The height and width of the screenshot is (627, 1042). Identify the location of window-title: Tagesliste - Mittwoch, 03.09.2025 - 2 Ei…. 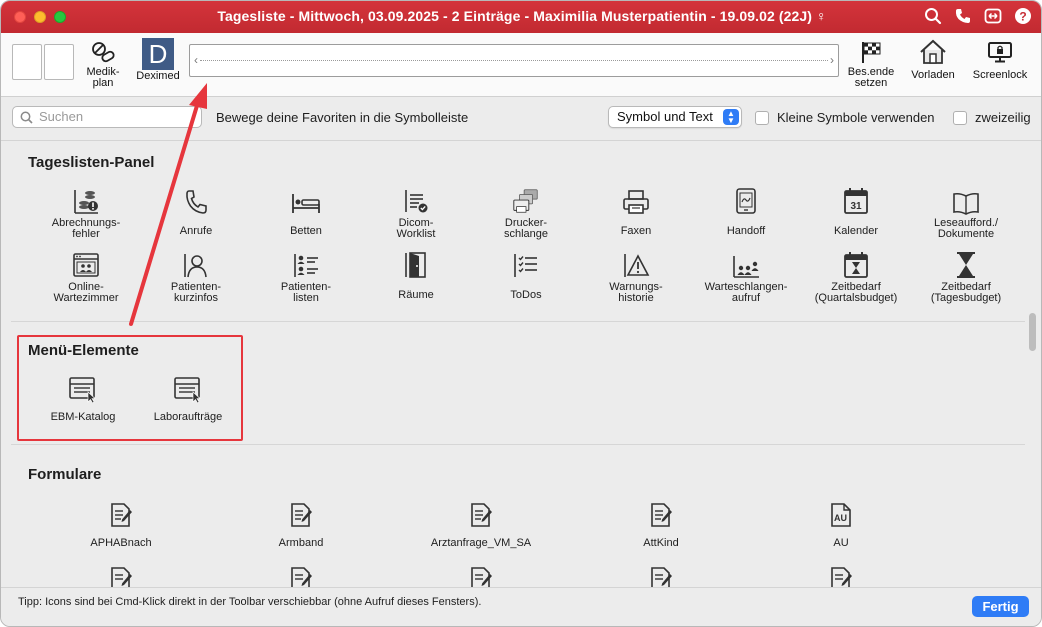
(522, 16).